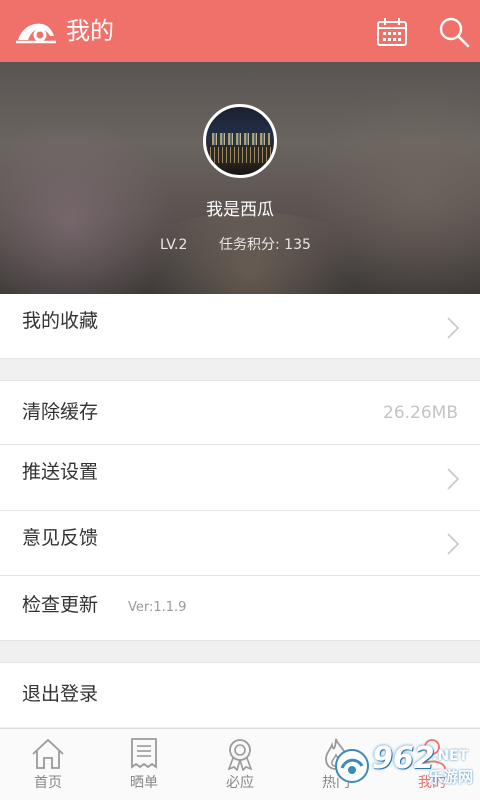  Describe the element at coordinates (36, 33) in the screenshot. I see `app-logo-icon` at that location.